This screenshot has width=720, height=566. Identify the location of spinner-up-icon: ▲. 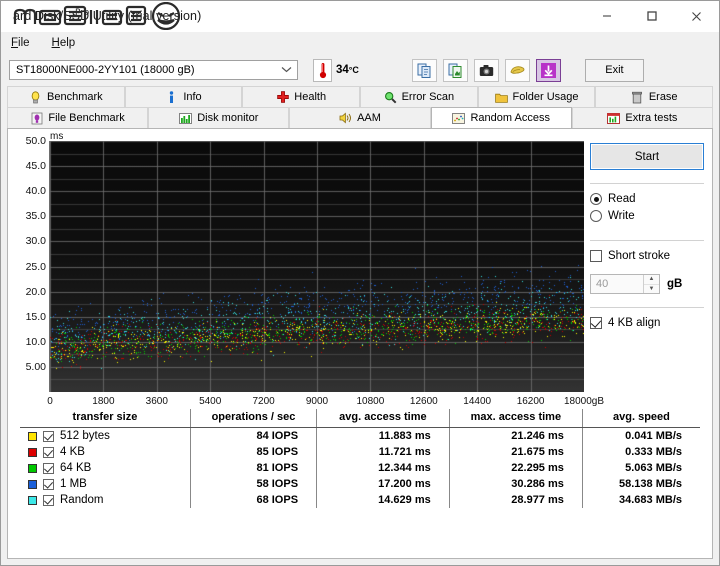
(651, 280).